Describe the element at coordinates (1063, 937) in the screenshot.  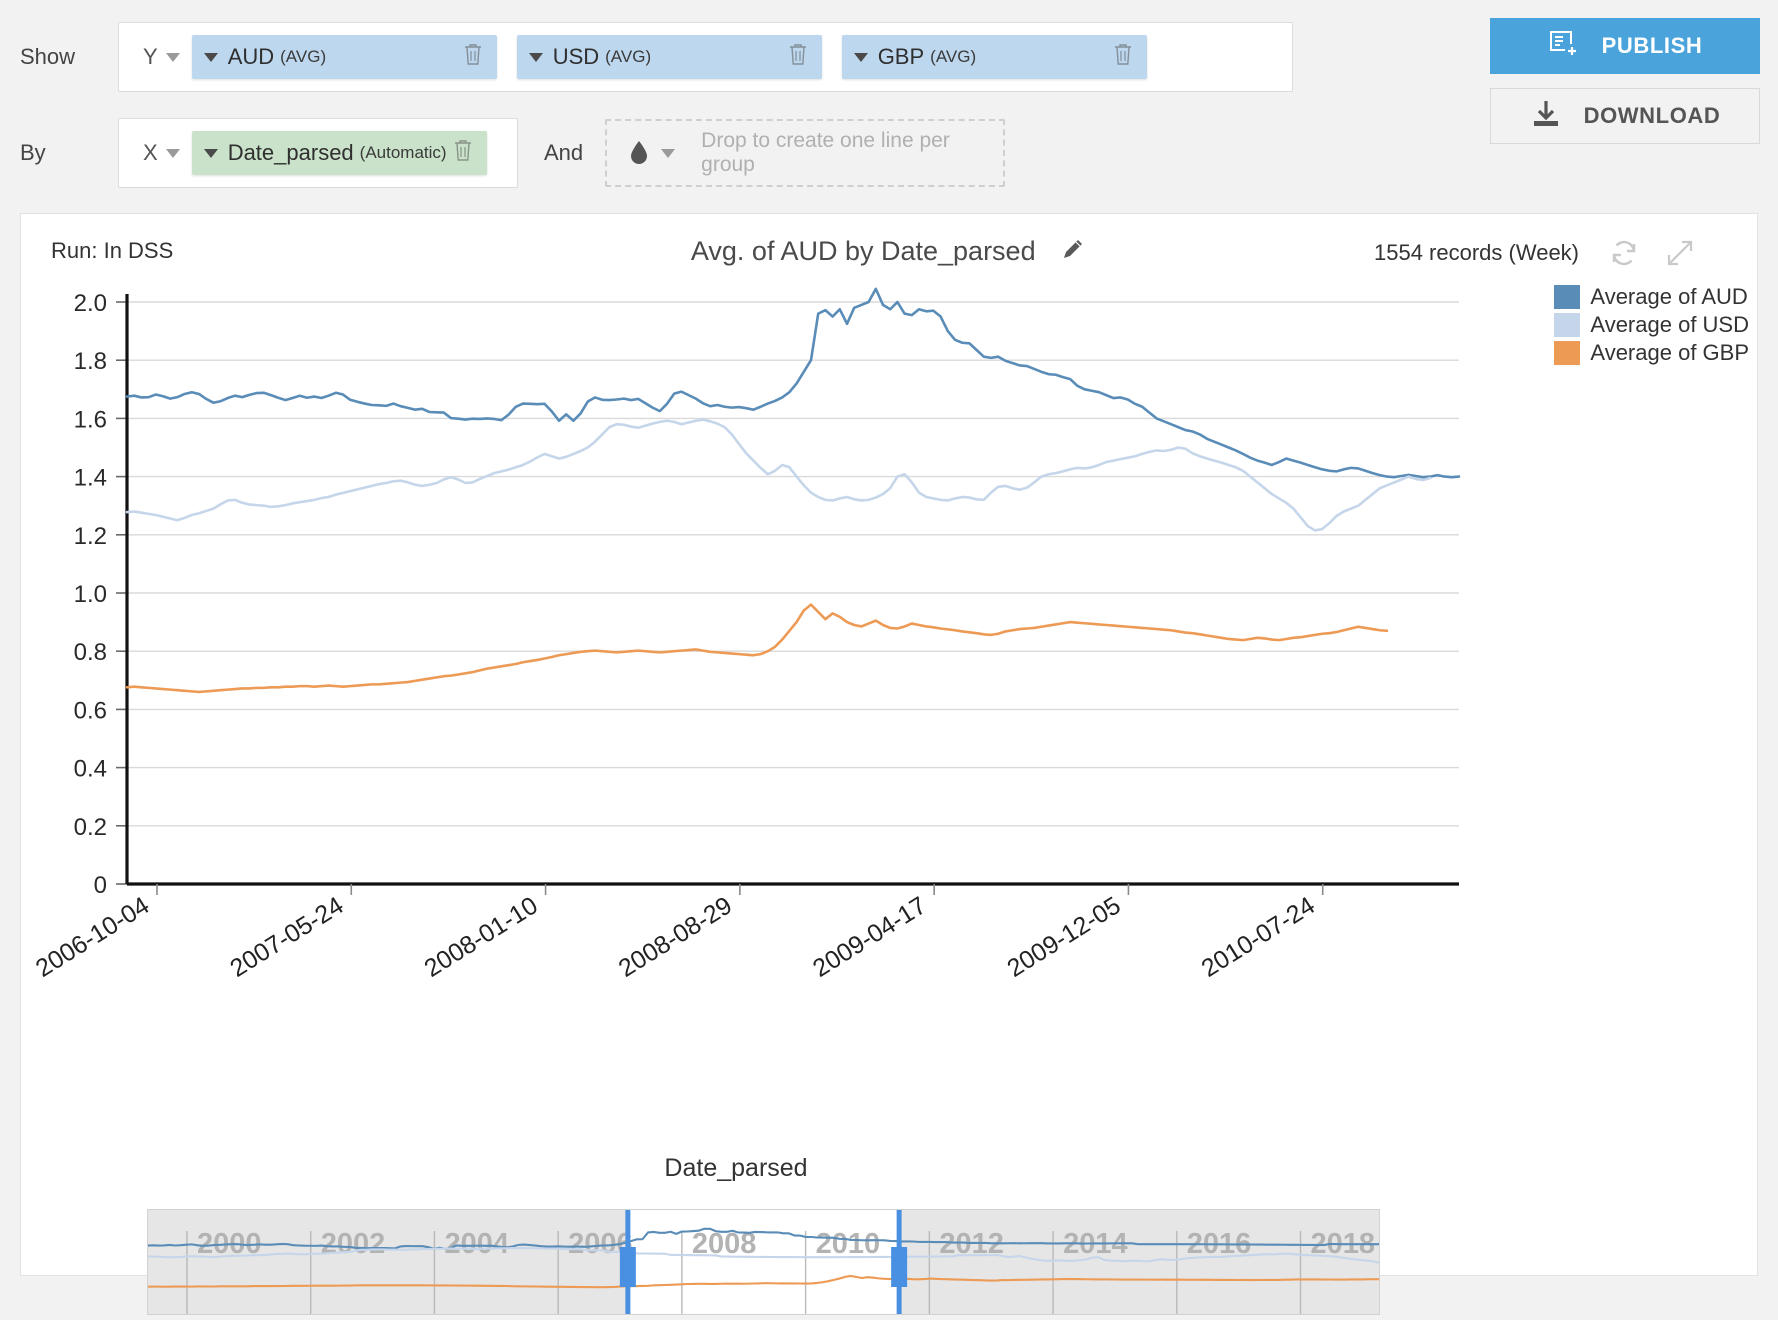
I see `x-tick-label: 2009-12-05` at that location.